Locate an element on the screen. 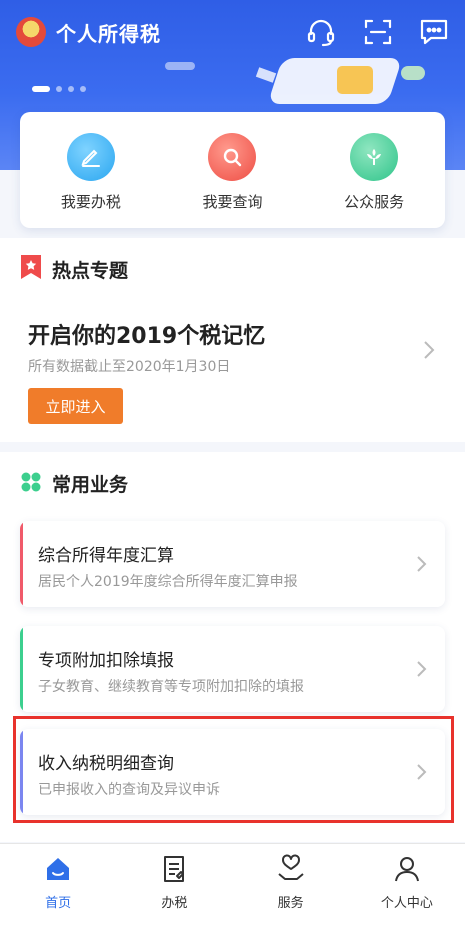 The height and width of the screenshot is (927, 465). grid-clover-icon is located at coordinates (31, 484).